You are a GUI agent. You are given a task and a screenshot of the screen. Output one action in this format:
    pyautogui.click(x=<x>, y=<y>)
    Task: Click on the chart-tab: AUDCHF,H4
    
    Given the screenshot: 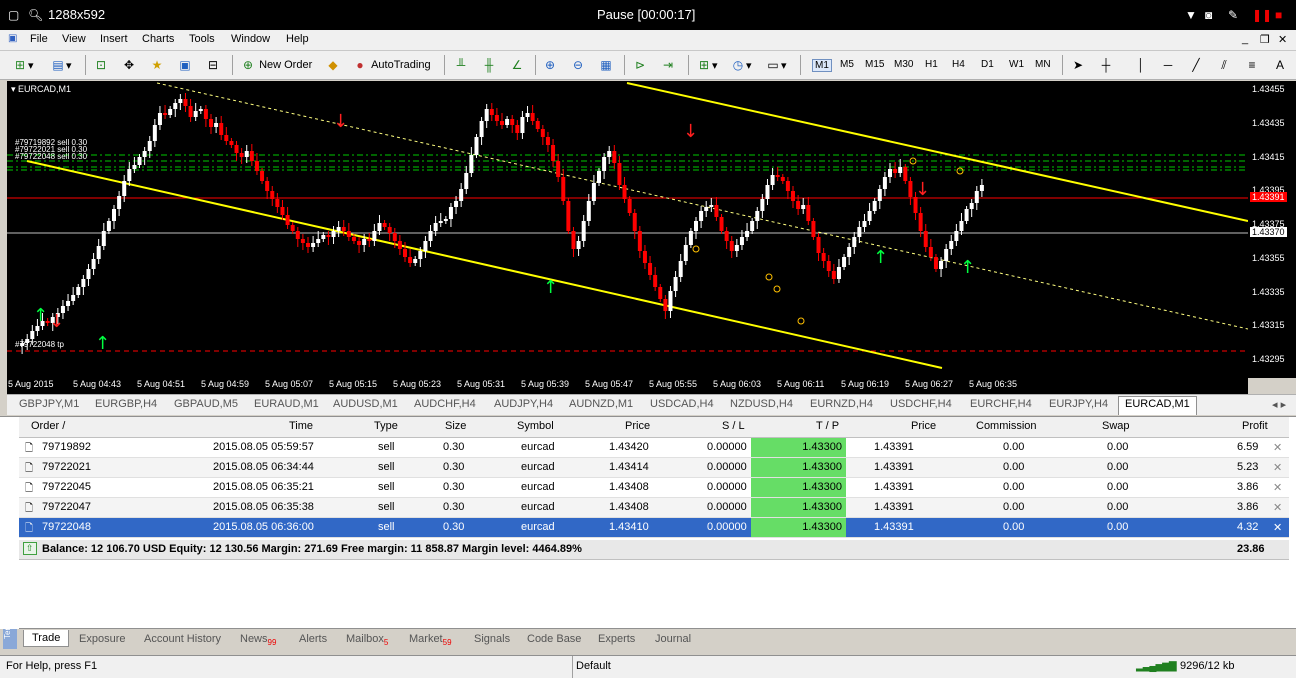 What is the action you would take?
    pyautogui.click(x=445, y=404)
    